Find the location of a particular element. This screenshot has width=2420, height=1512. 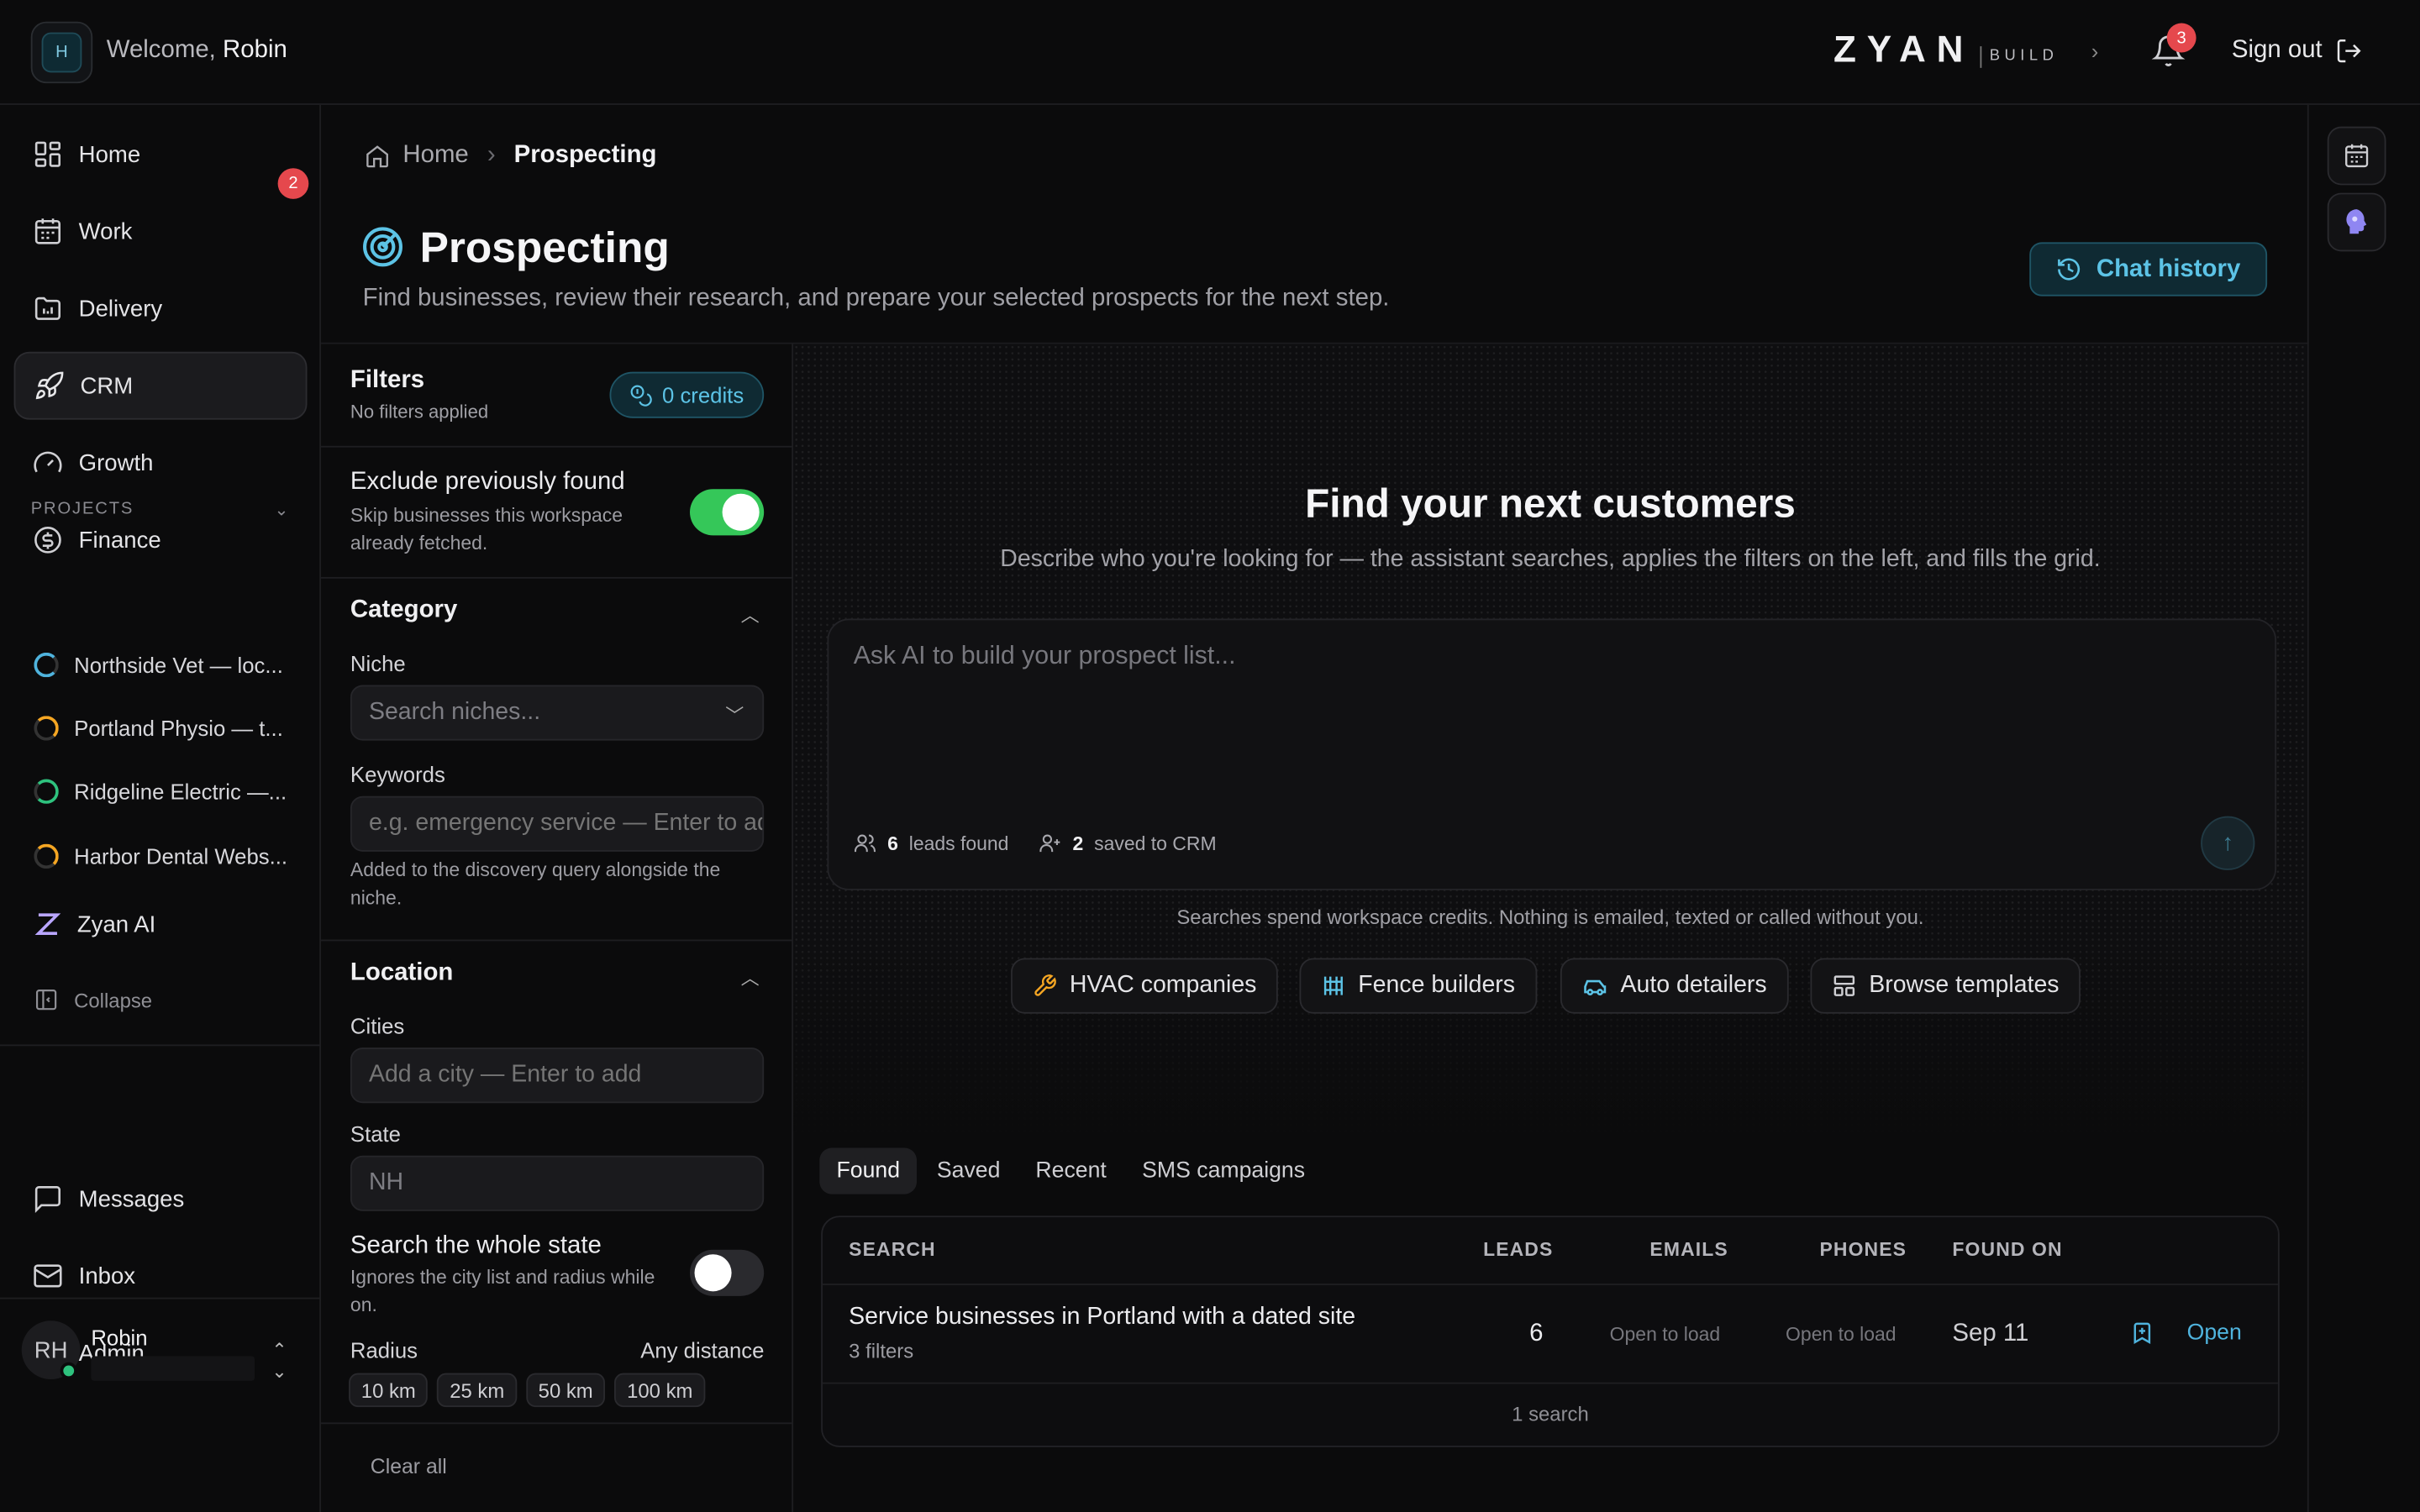

coins-icon is located at coordinates (641, 395).